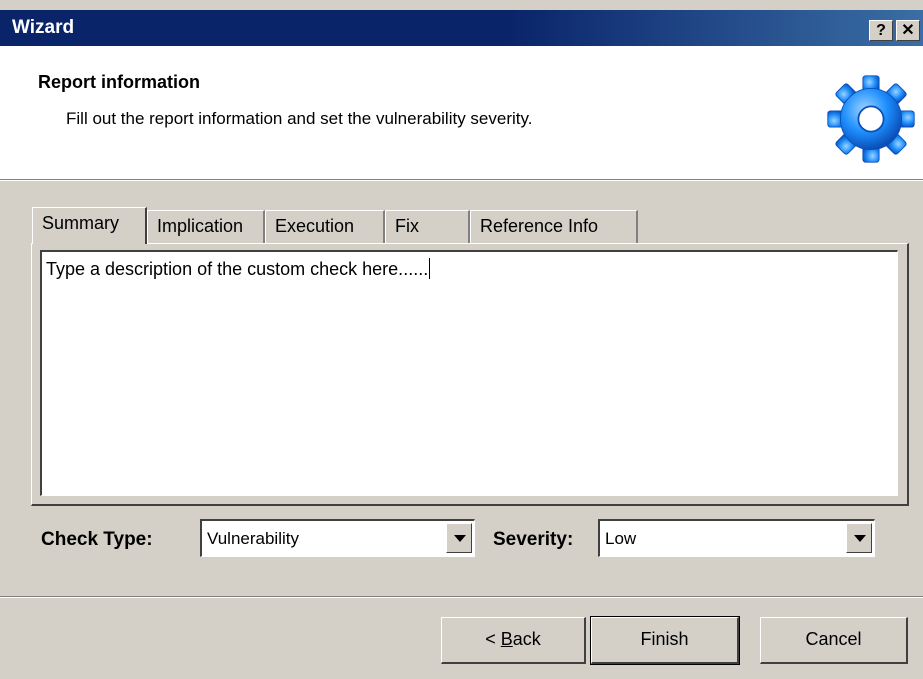 The height and width of the screenshot is (679, 923). I want to click on tab-reference-info-label: Reference Info, so click(539, 226).